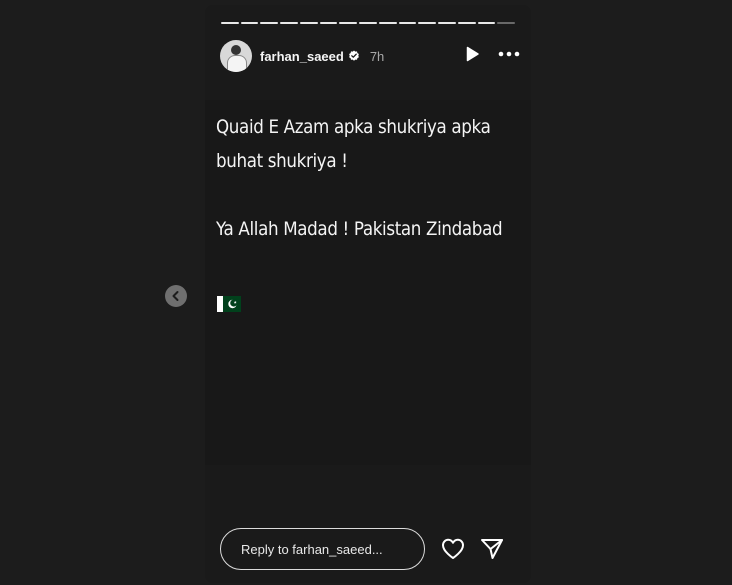 This screenshot has height=585, width=732. I want to click on caption-line: buhat shukriya !, so click(282, 161).